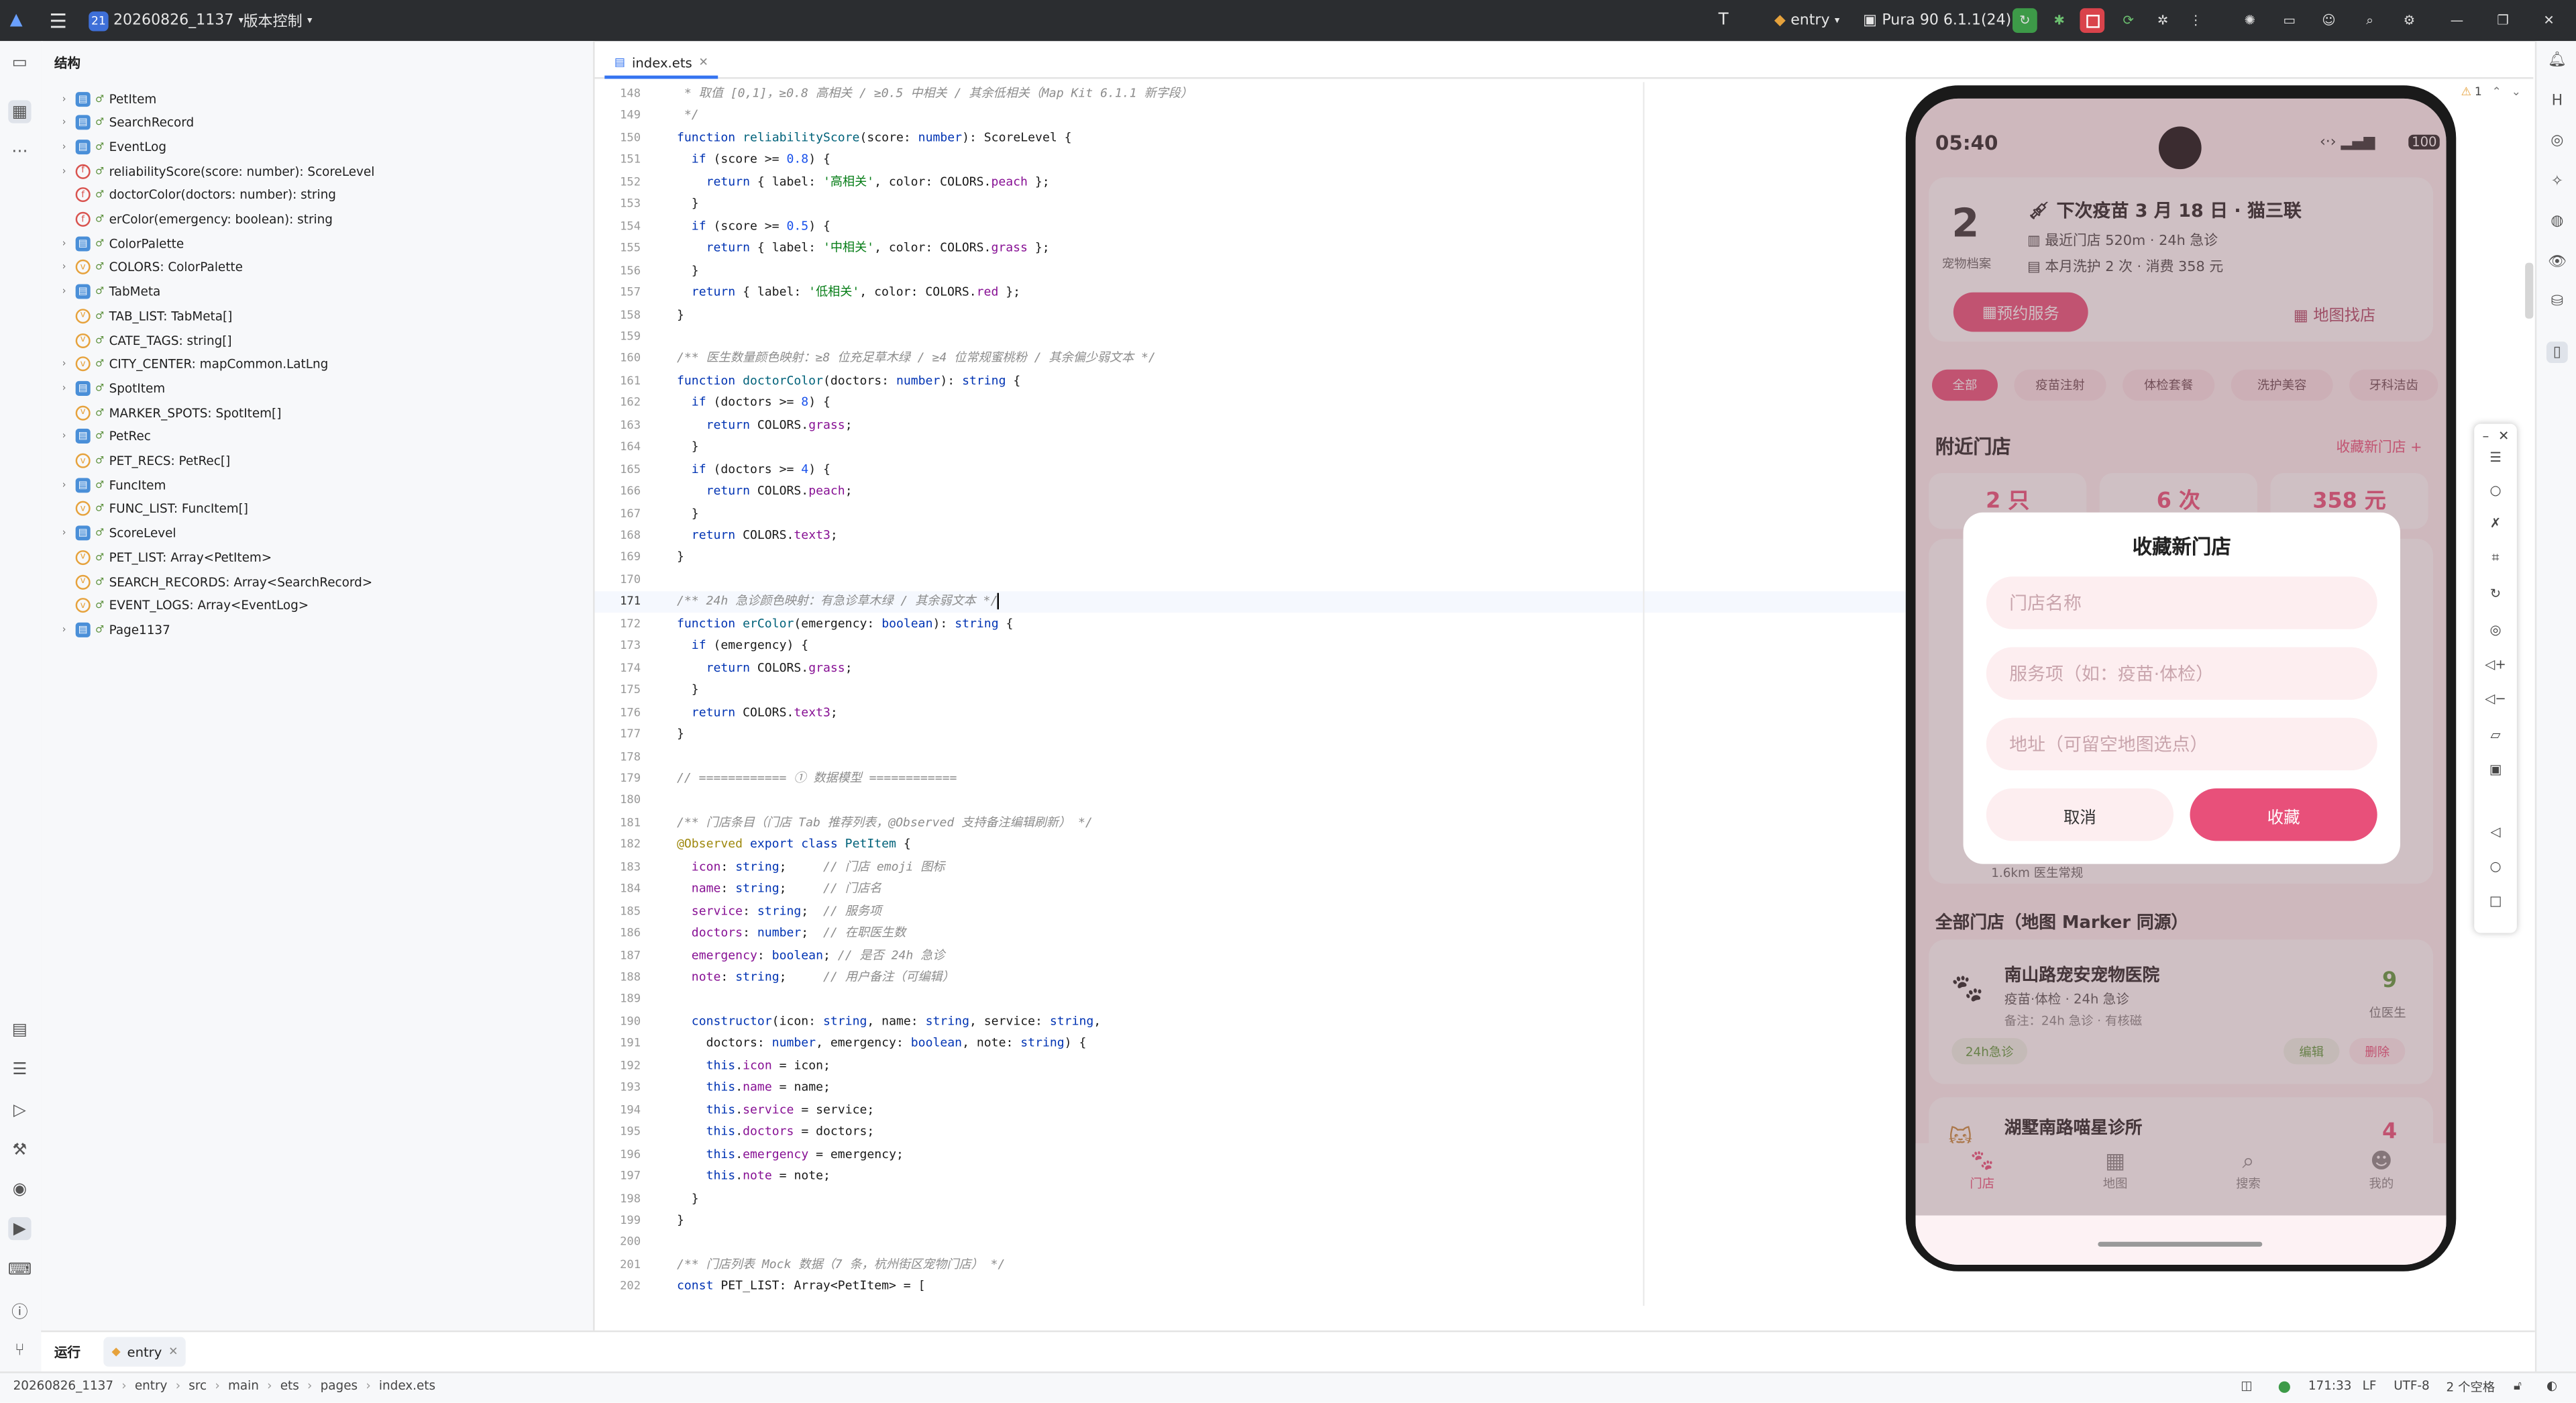 Image resolution: width=2576 pixels, height=1403 pixels. I want to click on cancel-button: 取消, so click(2080, 815).